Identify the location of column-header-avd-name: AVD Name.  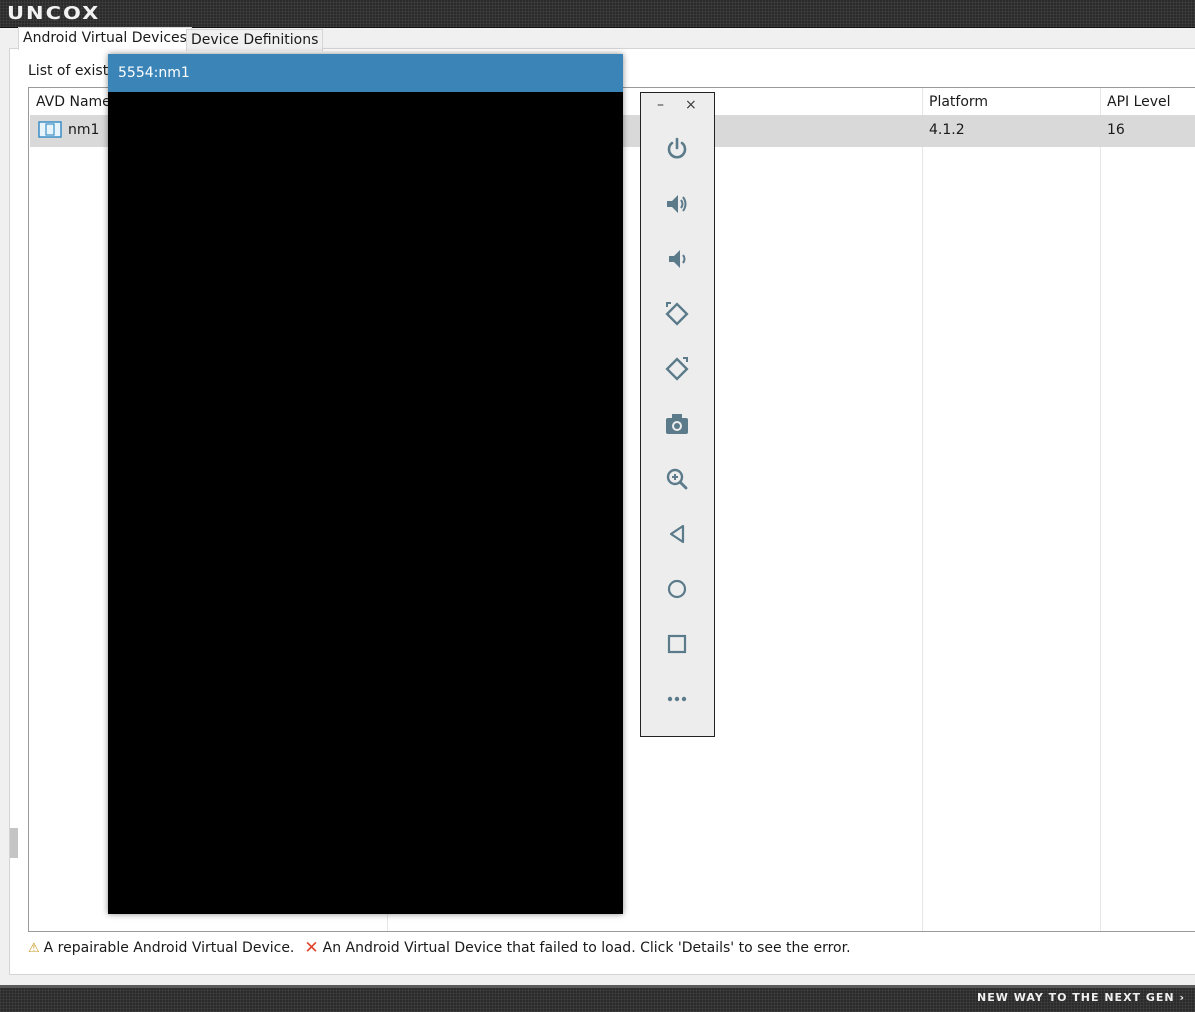
(73, 102).